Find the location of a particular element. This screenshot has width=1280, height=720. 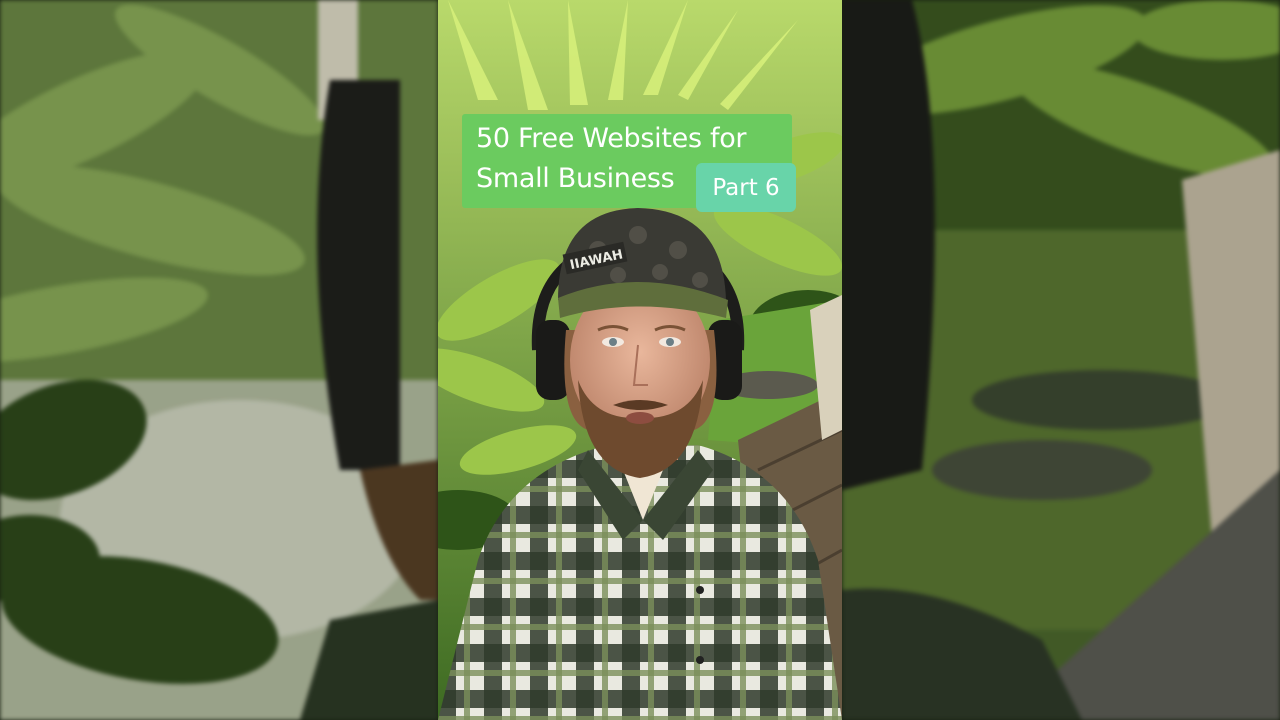

caption-line-1: 50 Free Websites for is located at coordinates (611, 138).